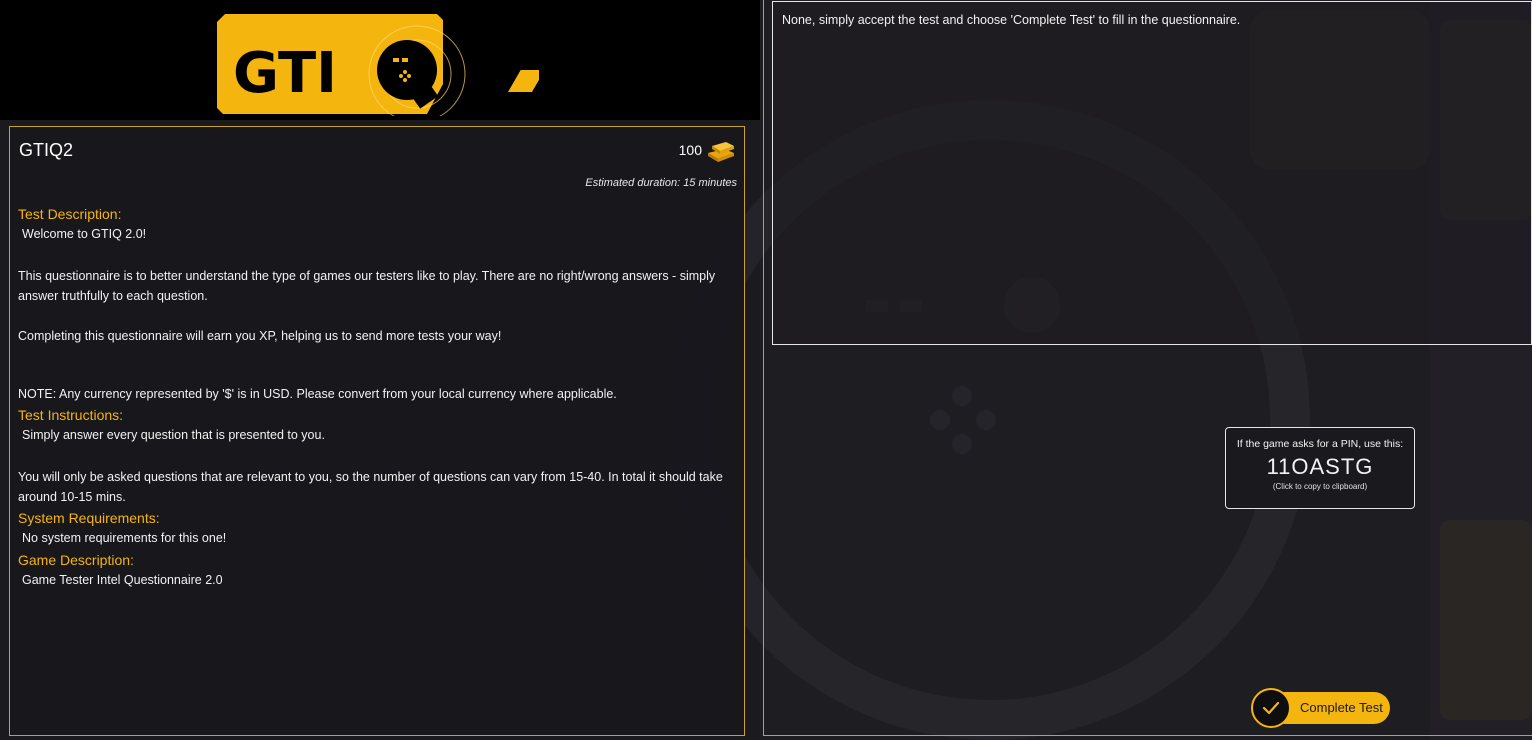 This screenshot has height=740, width=1532. I want to click on game-description-heading: Game Description:, so click(76, 560).